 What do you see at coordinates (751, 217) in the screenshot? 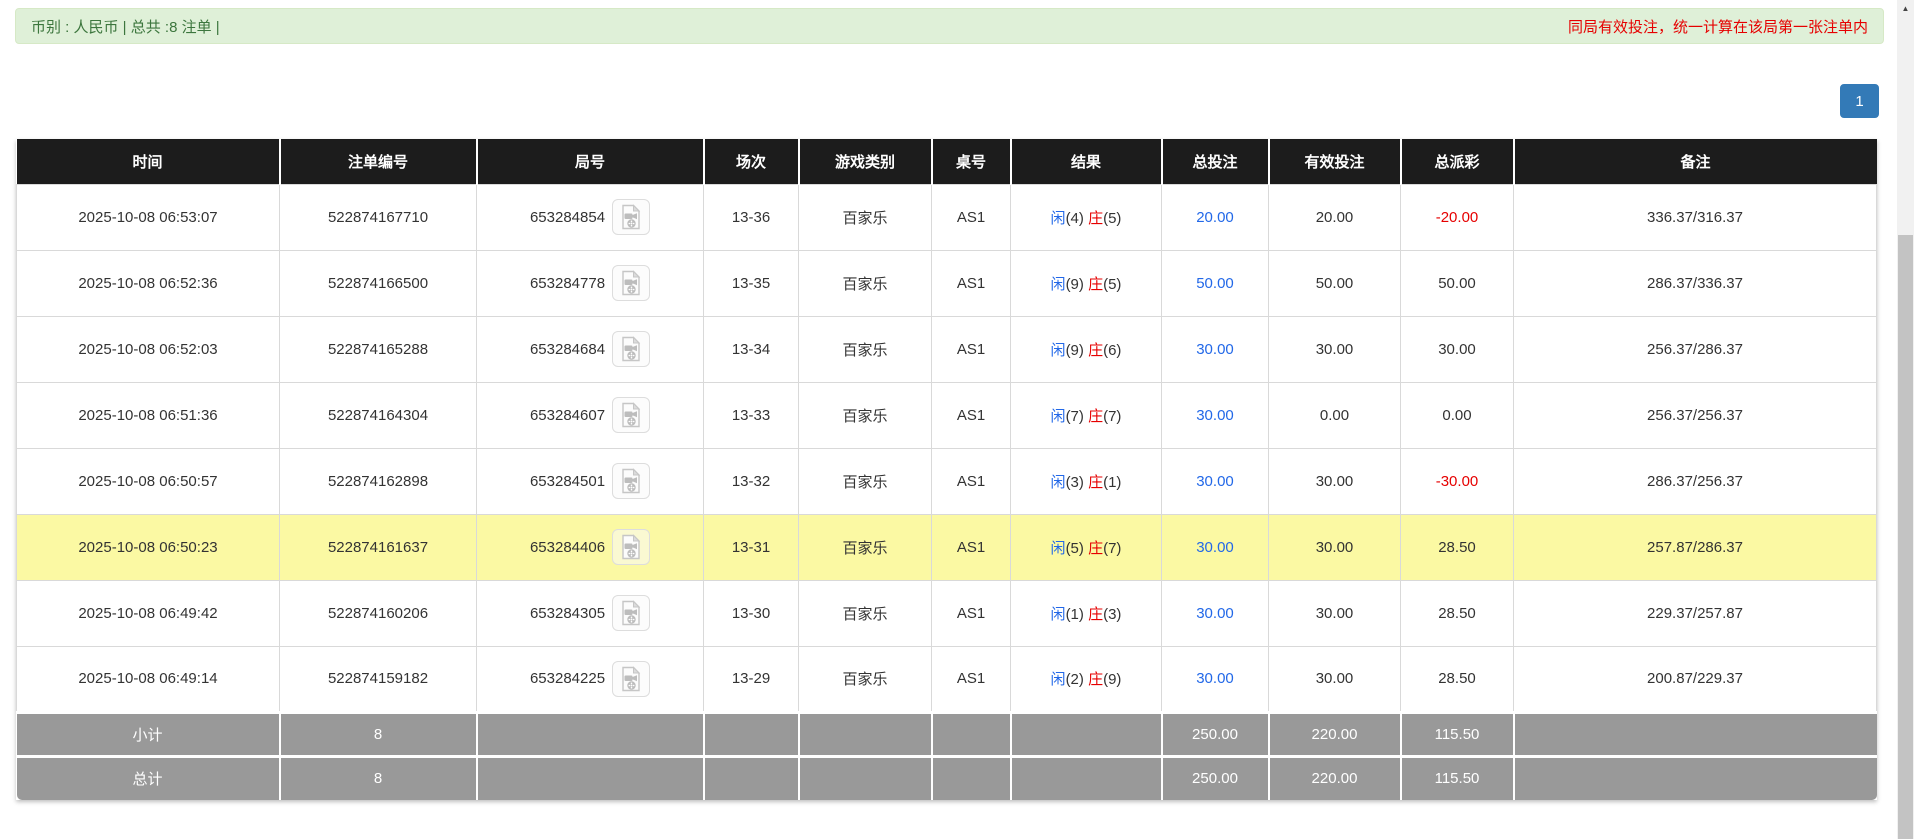
I see `session-cell: 13-36` at bounding box center [751, 217].